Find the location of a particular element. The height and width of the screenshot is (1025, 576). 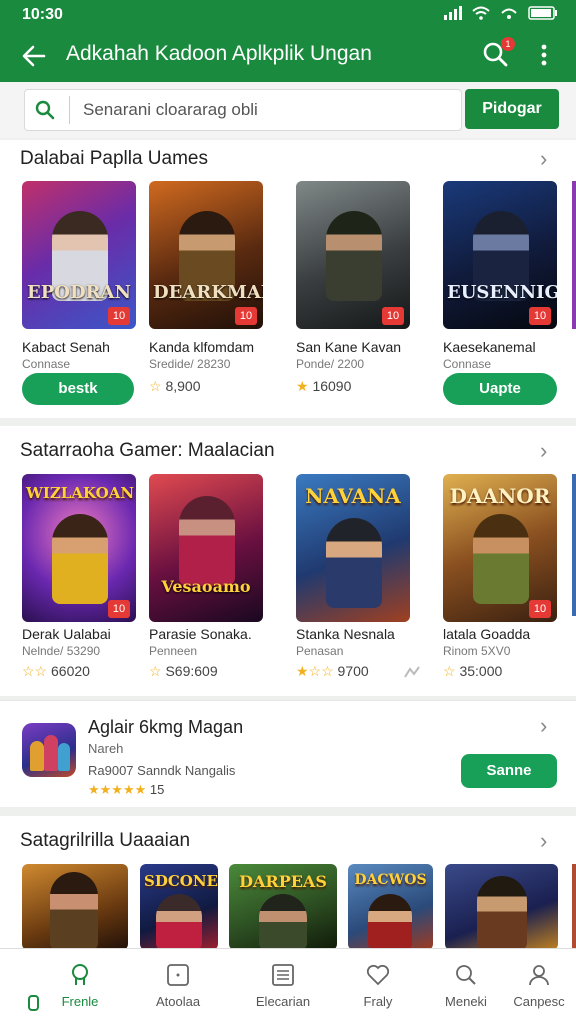

game-cover: DARPEAS is located at coordinates (283, 907).